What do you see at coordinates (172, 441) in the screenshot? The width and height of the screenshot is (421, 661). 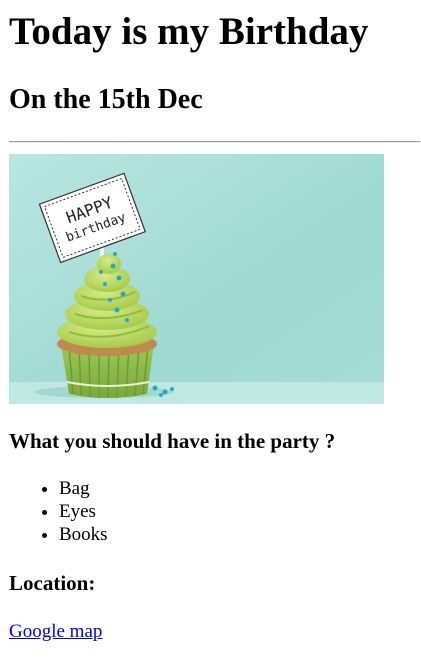 I see `party-items-heading: What you should have in the party ?` at bounding box center [172, 441].